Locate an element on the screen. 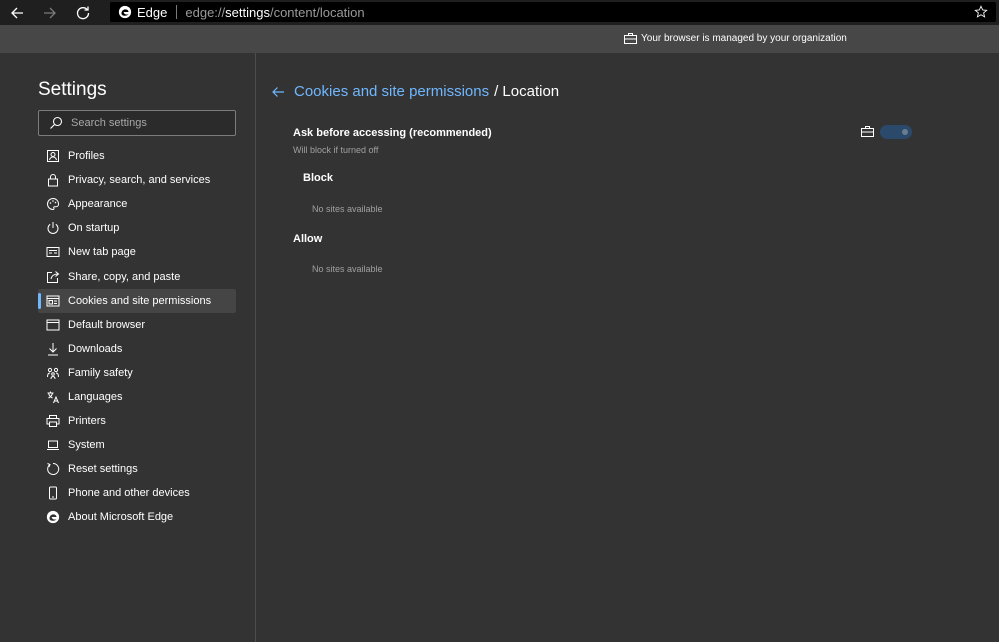 The width and height of the screenshot is (999, 642). sidebar-item-label: On startup is located at coordinates (94, 228).